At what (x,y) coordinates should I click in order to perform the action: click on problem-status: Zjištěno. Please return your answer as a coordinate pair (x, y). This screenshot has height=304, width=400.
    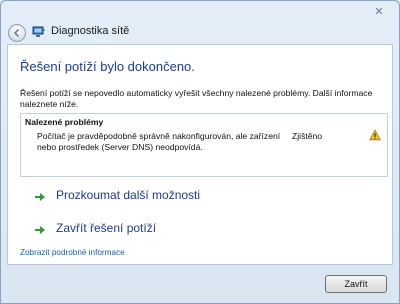
    Looking at the image, I should click on (307, 136).